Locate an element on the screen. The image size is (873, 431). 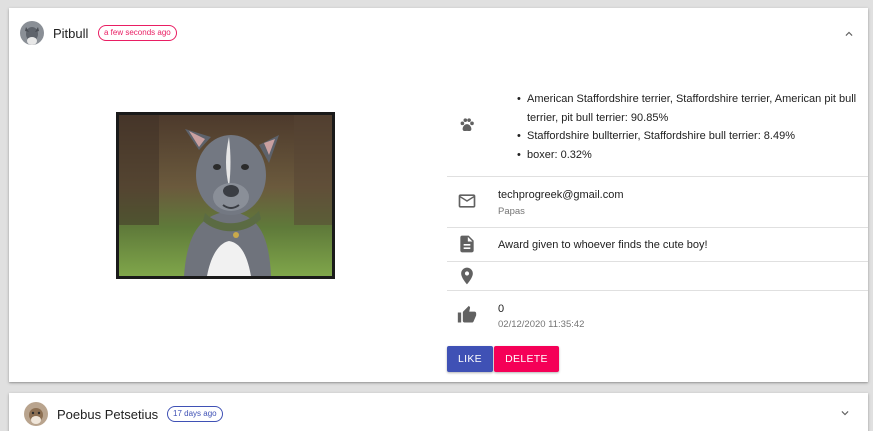
post-card: Poebus Petsetius 17 days ago is located at coordinates (438, 412).